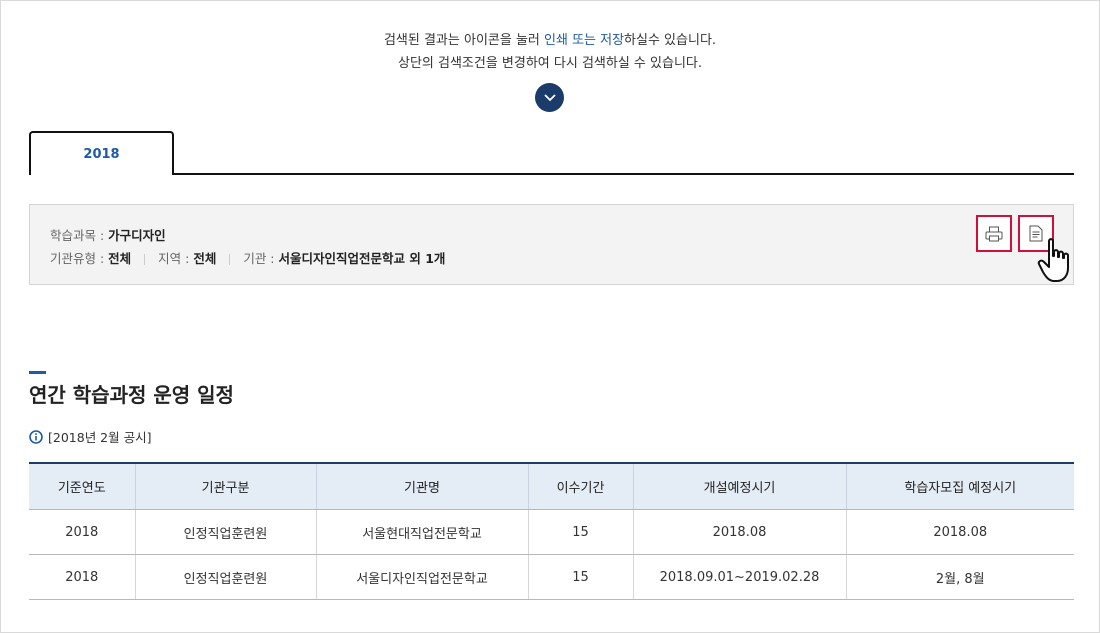 The image size is (1100, 633). What do you see at coordinates (670, 40) in the screenshot?
I see `notice-text-end: 하실수 있습니다.` at bounding box center [670, 40].